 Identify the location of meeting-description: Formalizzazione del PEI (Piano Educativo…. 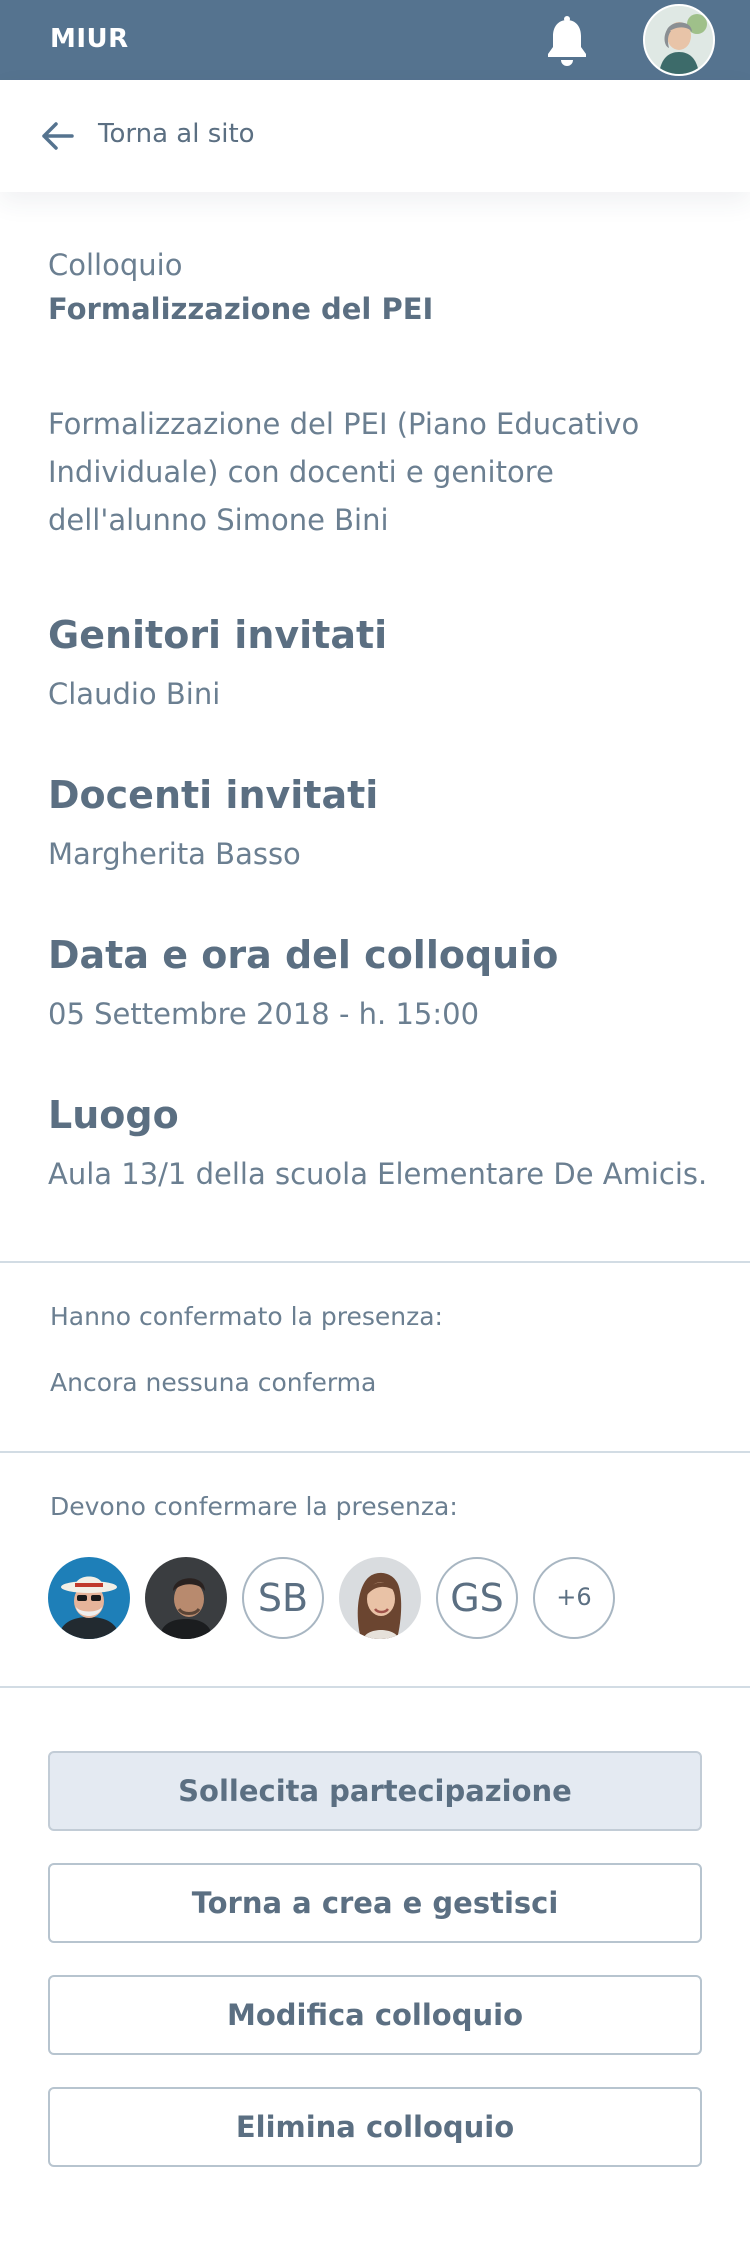
(344, 472).